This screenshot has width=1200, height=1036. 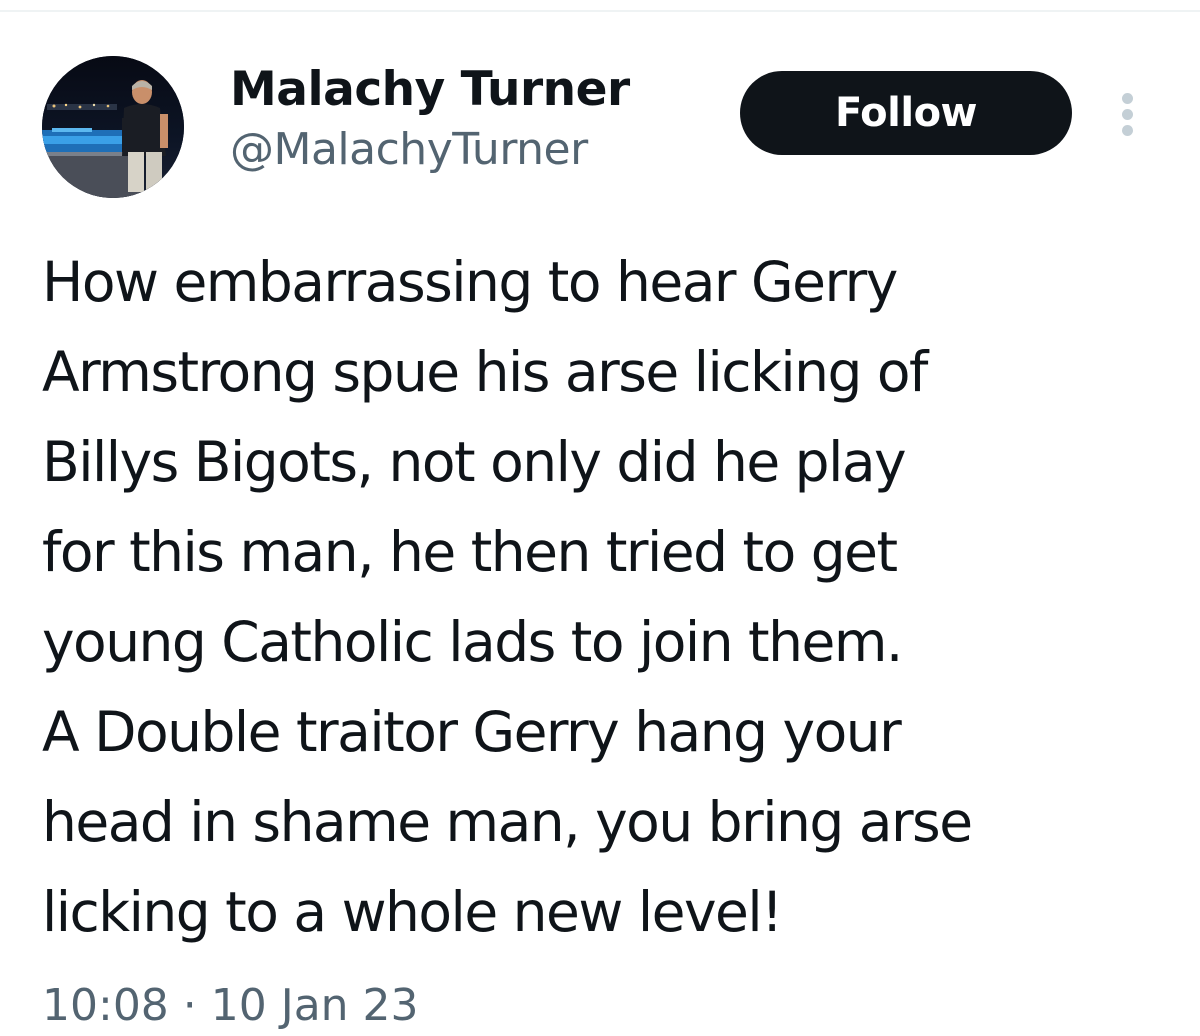 I want to click on follow-button: Follow, so click(x=906, y=113).